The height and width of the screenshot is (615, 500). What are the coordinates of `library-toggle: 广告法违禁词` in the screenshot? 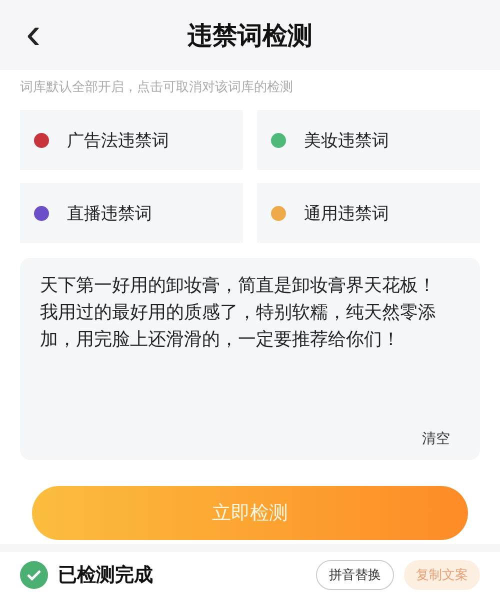 It's located at (131, 140).